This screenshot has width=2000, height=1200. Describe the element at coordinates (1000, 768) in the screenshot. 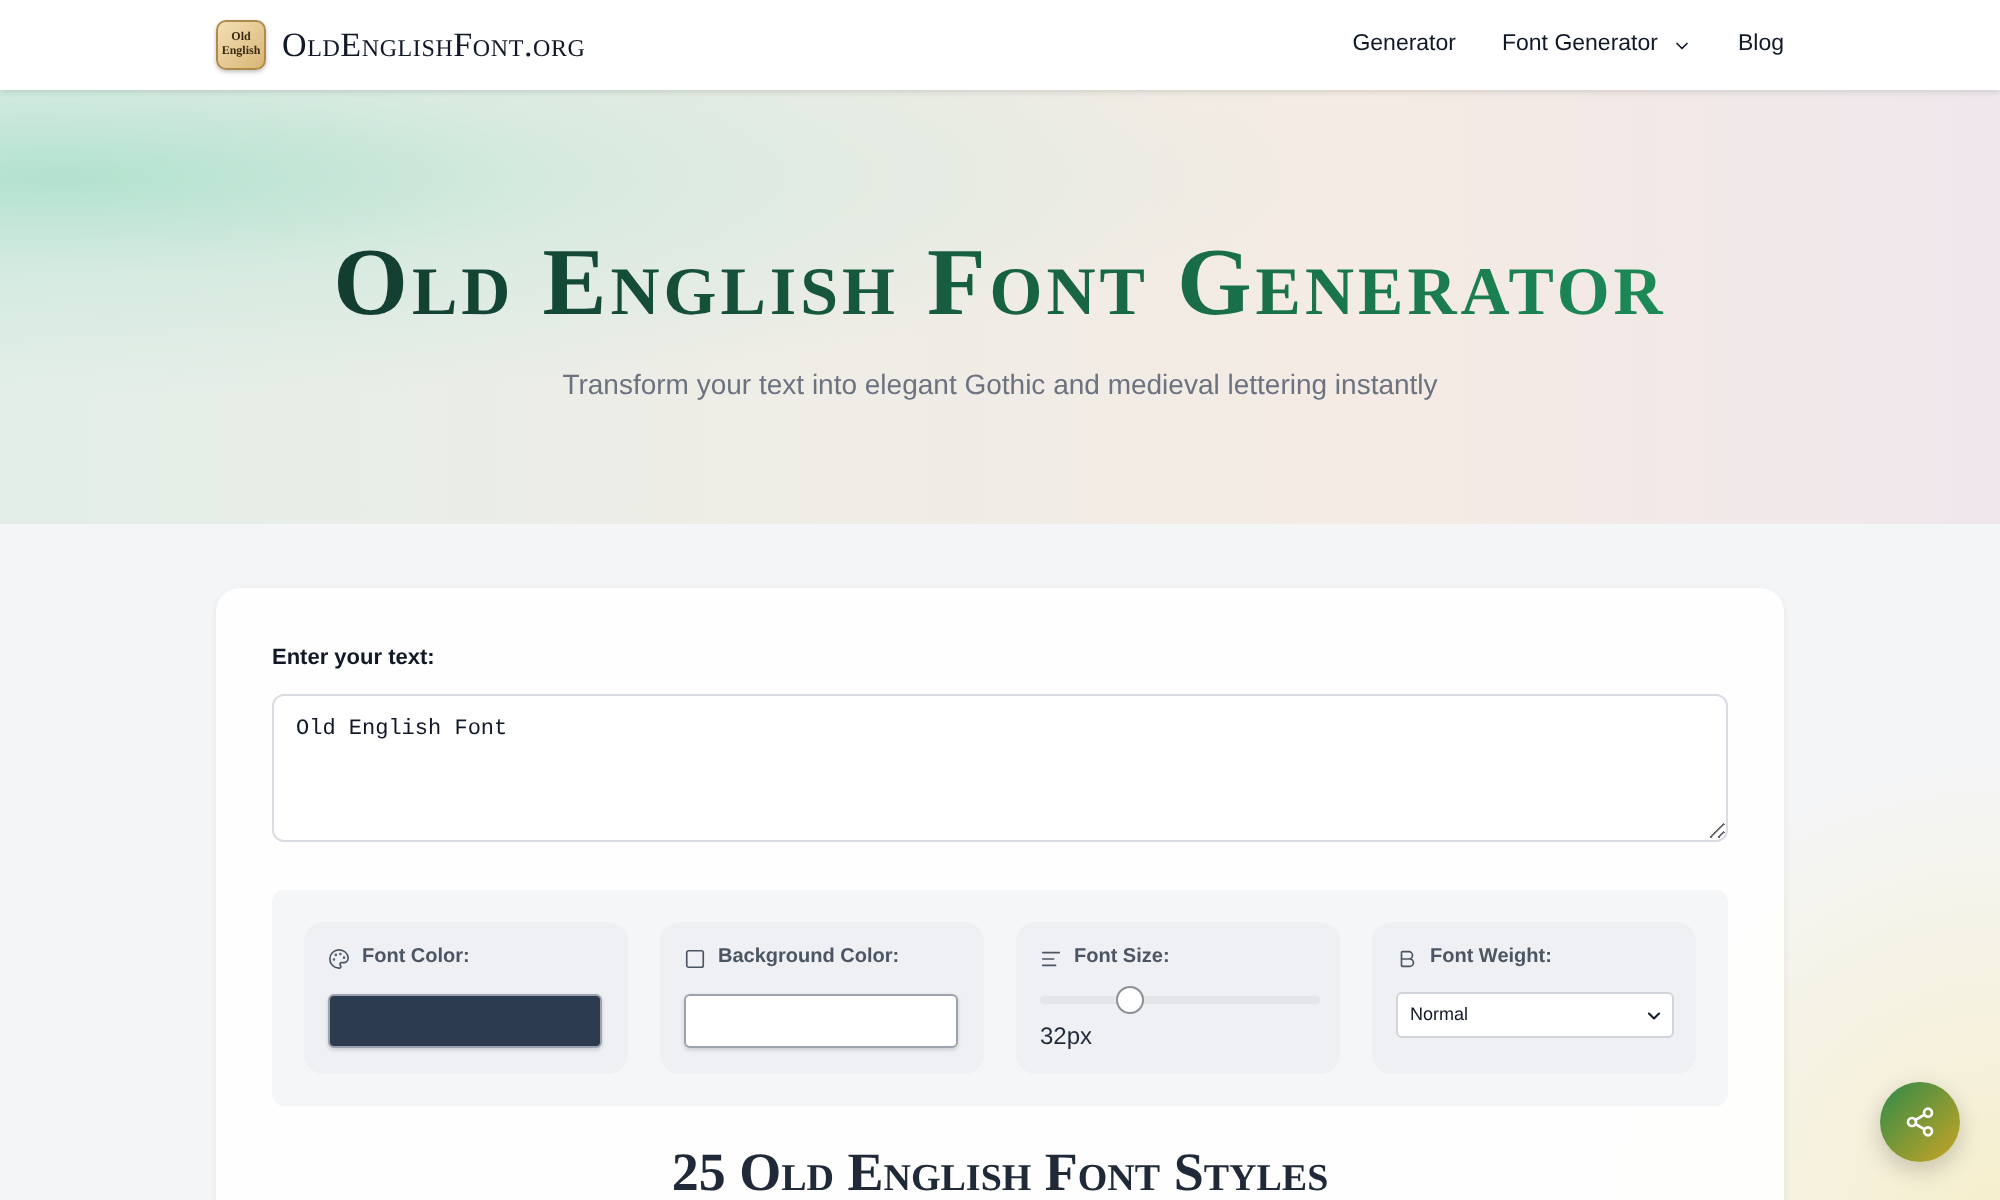

I see `text-input: Old English Font` at that location.